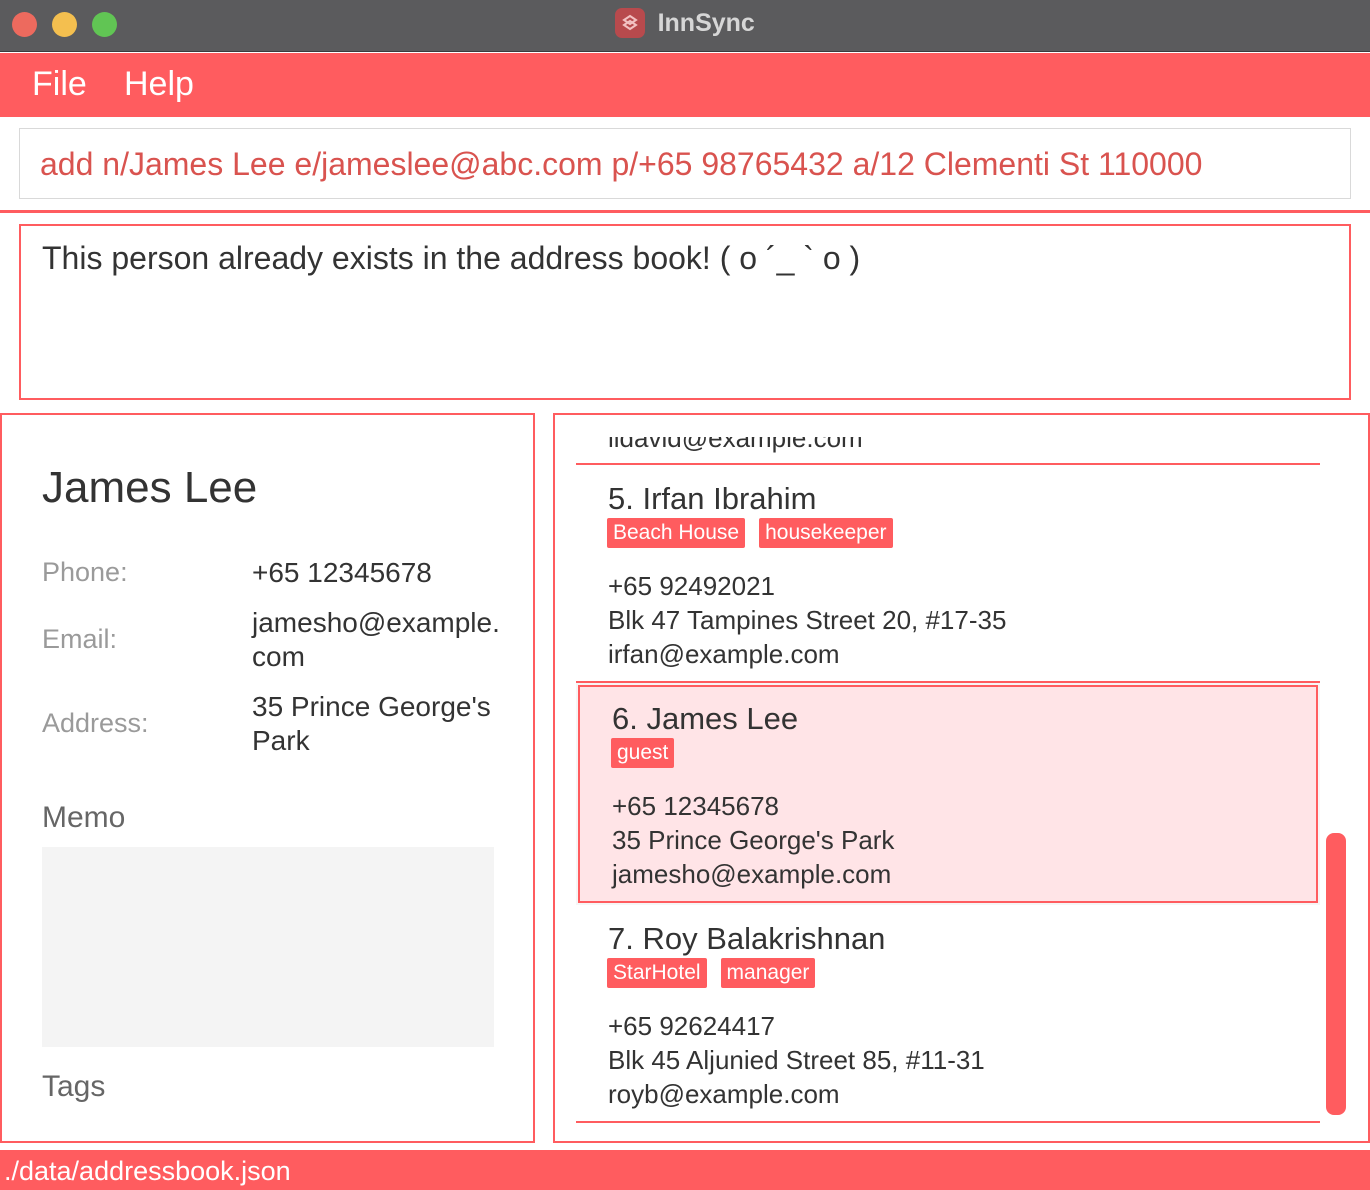 This screenshot has width=1370, height=1190. What do you see at coordinates (948, 451) in the screenshot?
I see `list-item-partial: lidavid@example.com` at bounding box center [948, 451].